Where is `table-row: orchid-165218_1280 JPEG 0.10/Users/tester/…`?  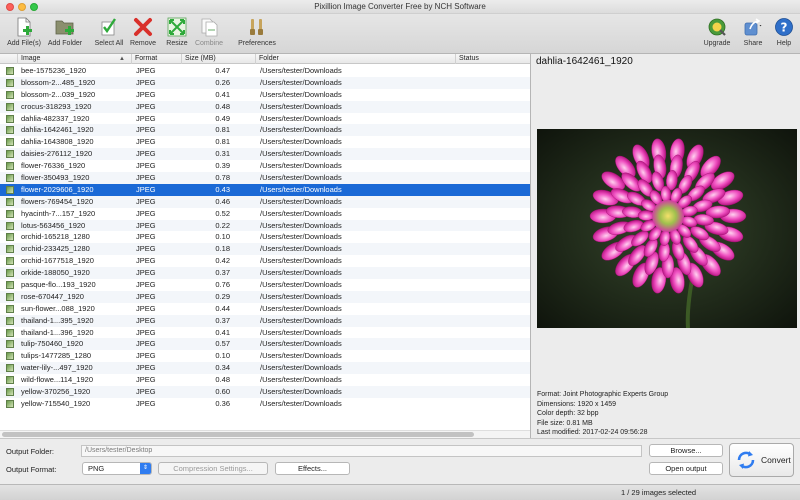 table-row: orchid-165218_1280 JPEG 0.10/Users/tester/… is located at coordinates (265, 237).